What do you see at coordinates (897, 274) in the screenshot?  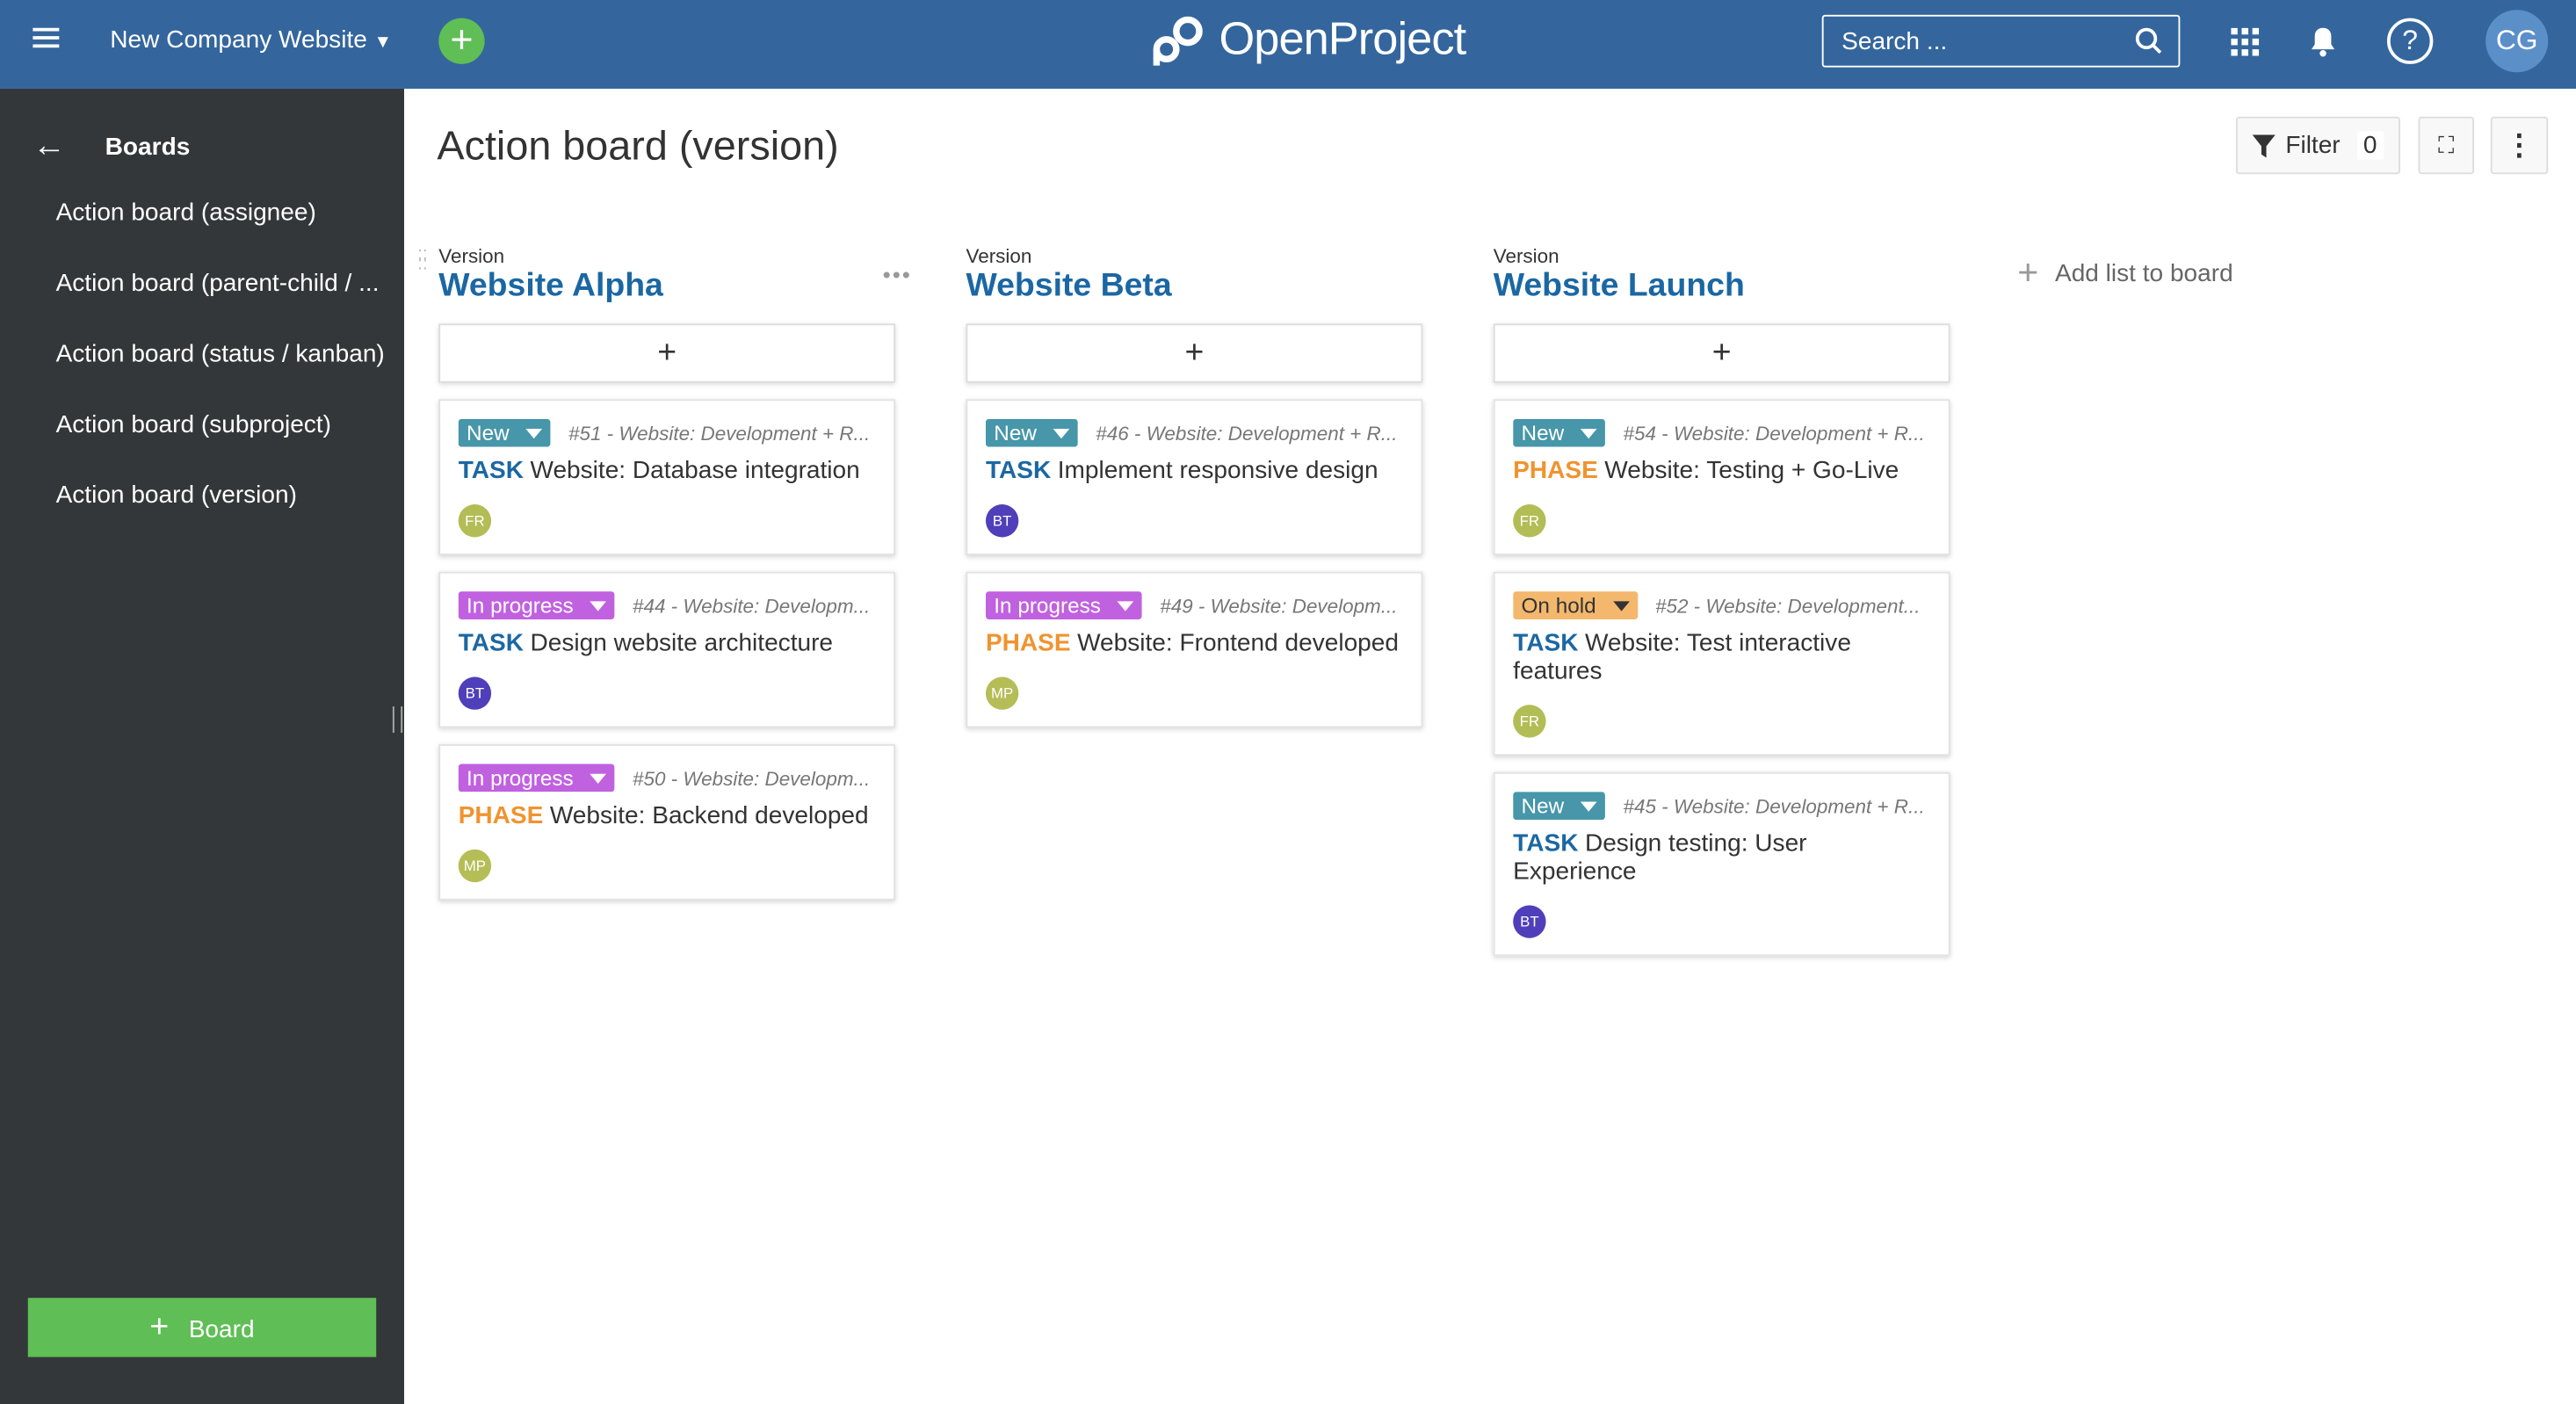 I see `list-menu-icon: •••` at bounding box center [897, 274].